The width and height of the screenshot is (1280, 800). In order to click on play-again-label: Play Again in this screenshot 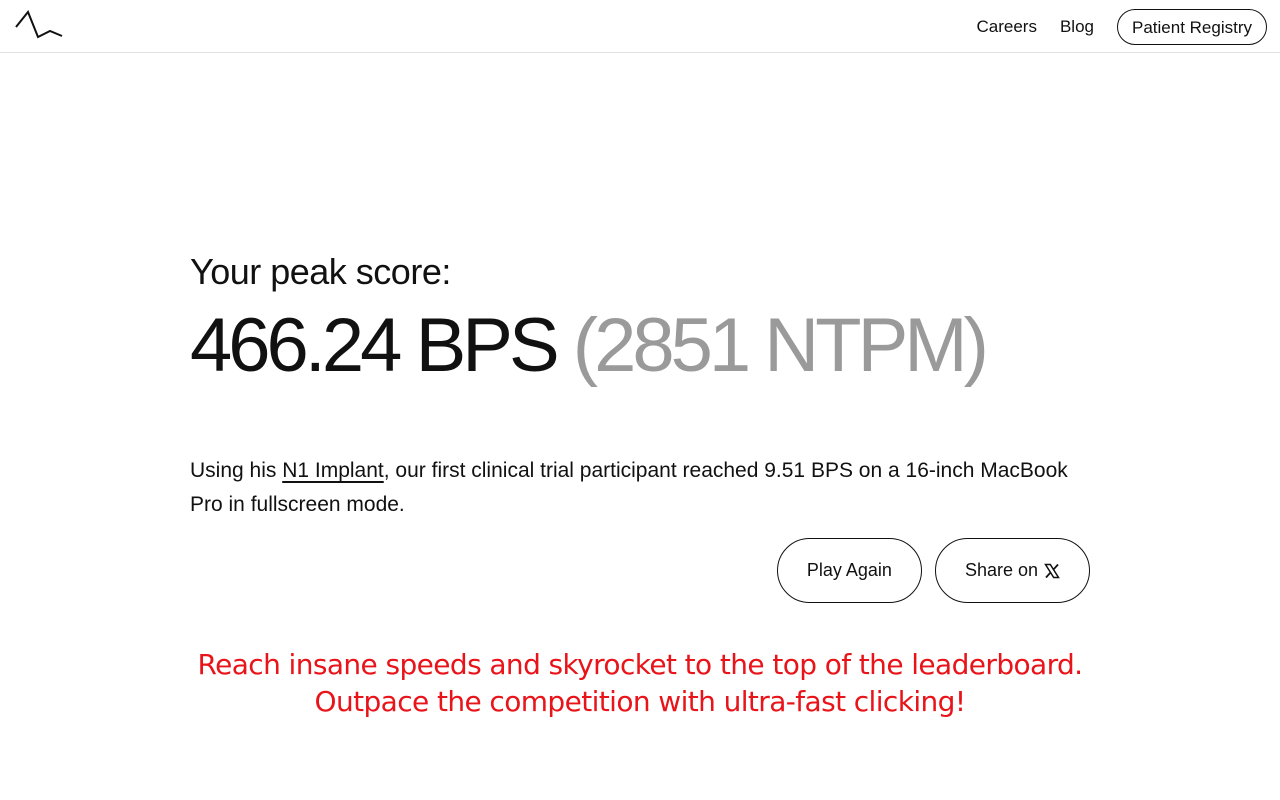, I will do `click(849, 570)`.